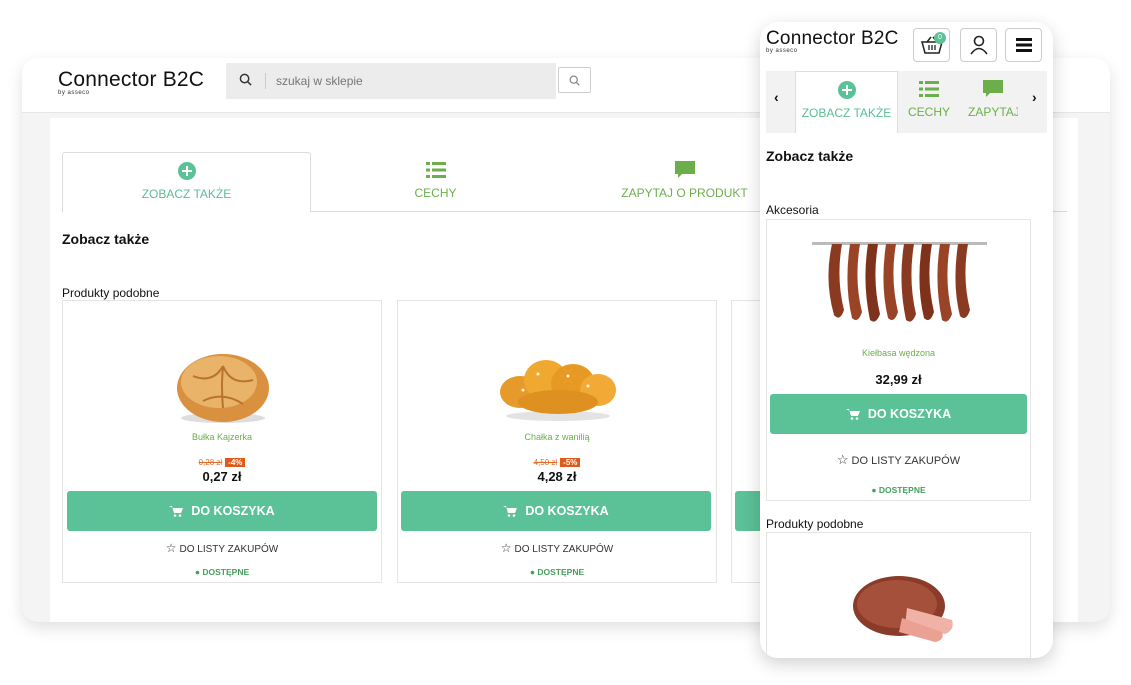 The image size is (1131, 685). Describe the element at coordinates (898, 379) in the screenshot. I see `price: 32,99 zł` at that location.